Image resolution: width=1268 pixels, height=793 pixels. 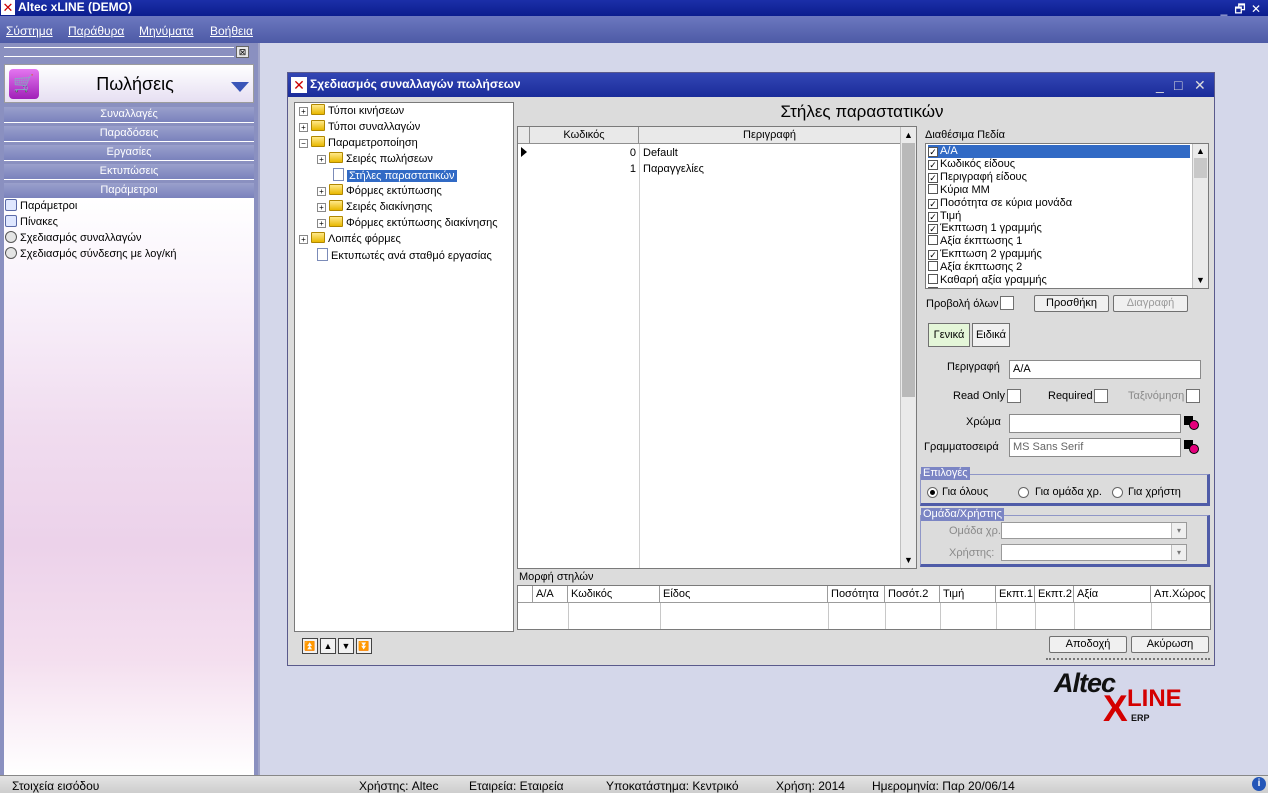 What do you see at coordinates (856, 594) in the screenshot?
I see `format-col-quantity: Ποσότητα` at bounding box center [856, 594].